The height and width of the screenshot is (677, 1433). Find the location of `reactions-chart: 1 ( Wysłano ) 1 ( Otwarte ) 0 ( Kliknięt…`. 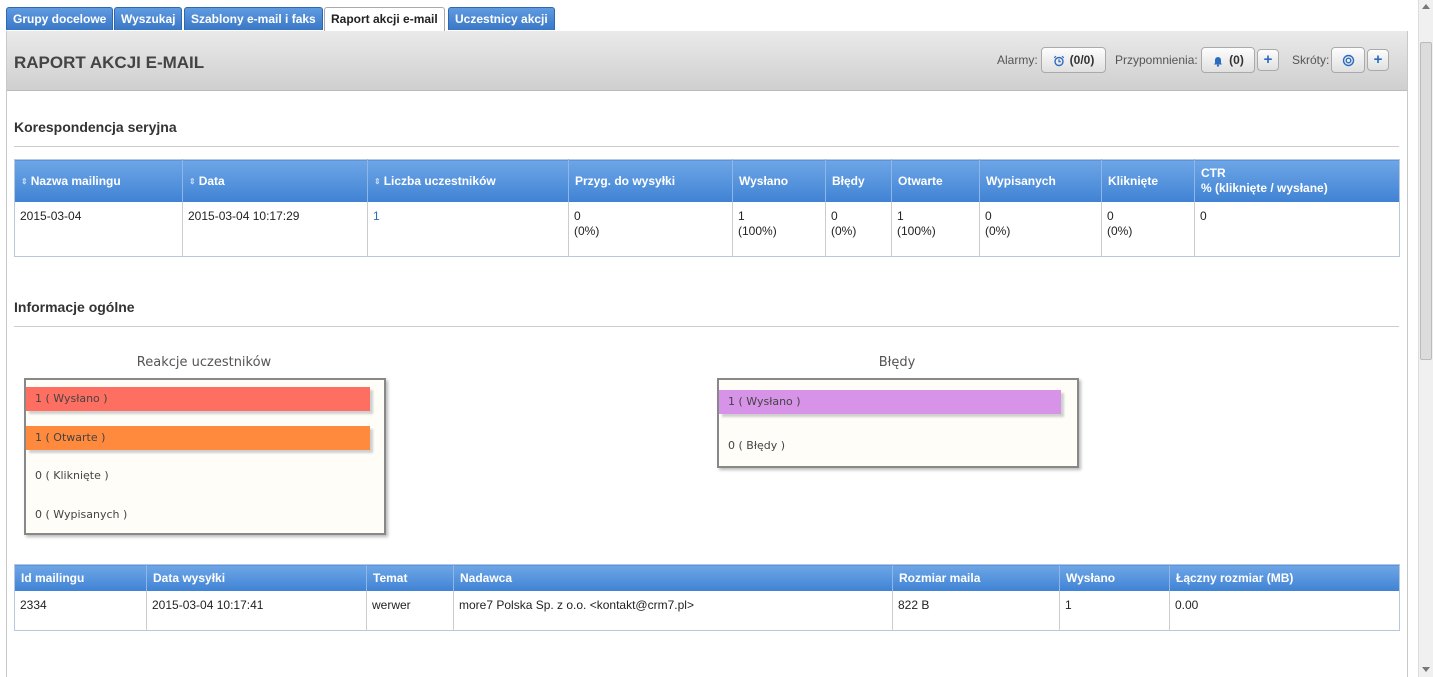

reactions-chart: 1 ( Wysłano ) 1 ( Otwarte ) 0 ( Kliknięt… is located at coordinates (205, 456).